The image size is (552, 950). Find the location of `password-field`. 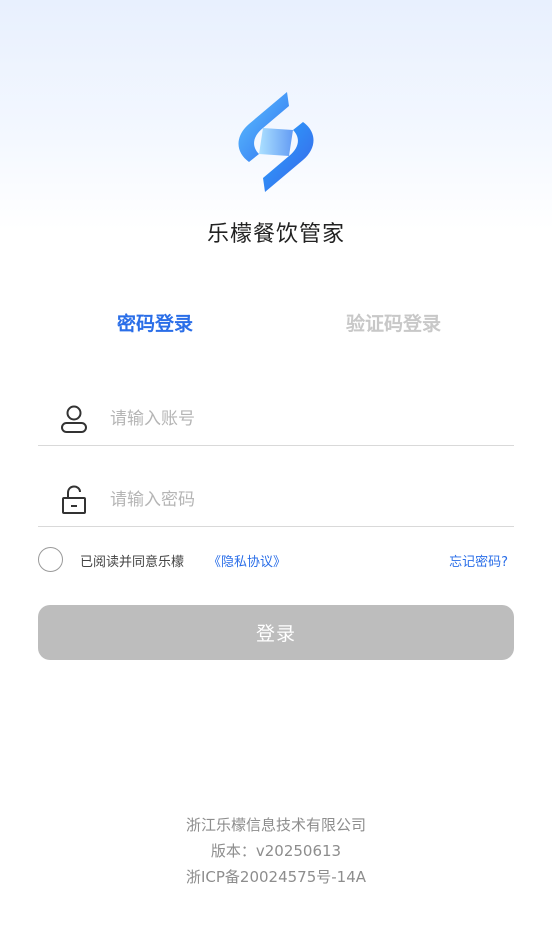

password-field is located at coordinates (276, 502).